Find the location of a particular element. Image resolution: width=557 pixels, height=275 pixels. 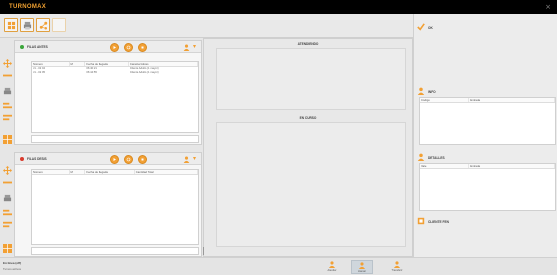

refresh-icon is located at coordinates (128, 159).